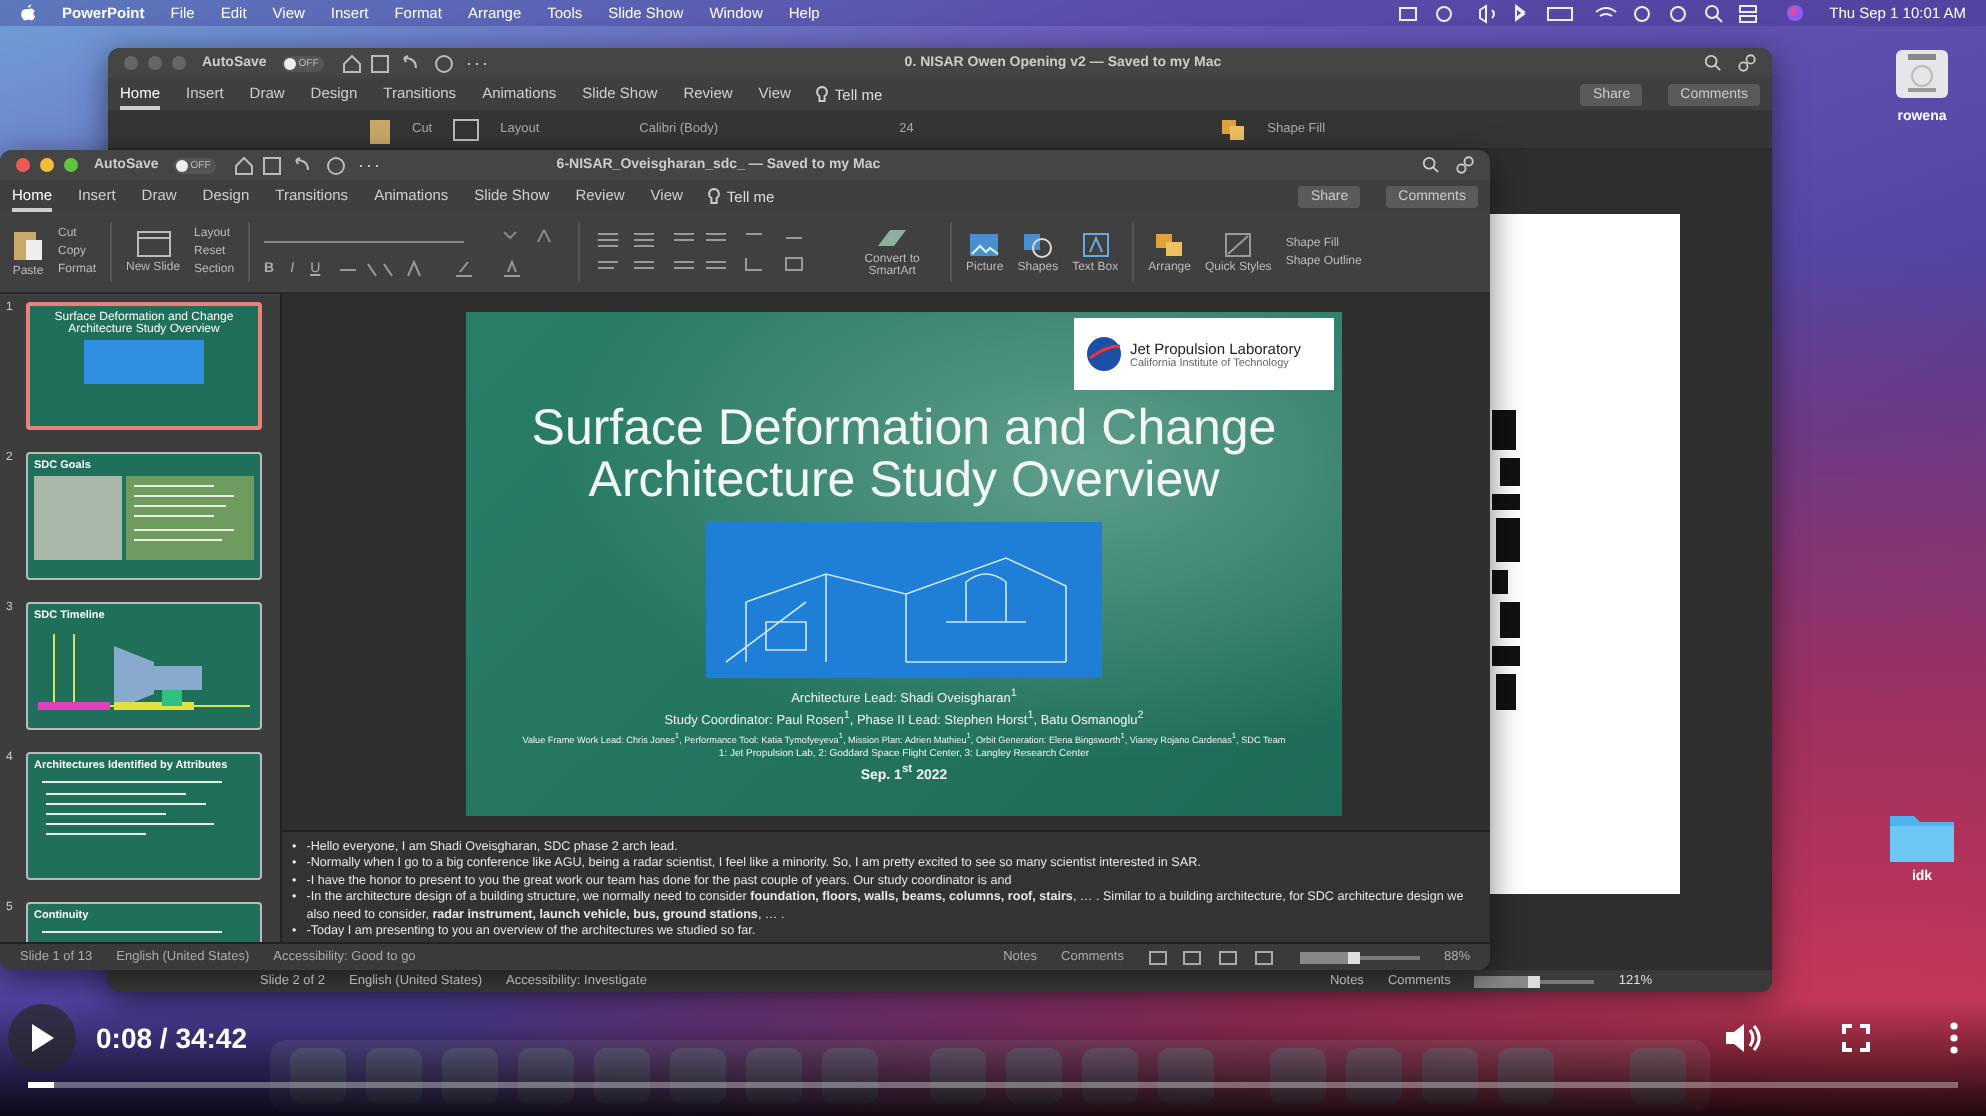  What do you see at coordinates (1922, 74) in the screenshot?
I see `hard-drive-icon` at bounding box center [1922, 74].